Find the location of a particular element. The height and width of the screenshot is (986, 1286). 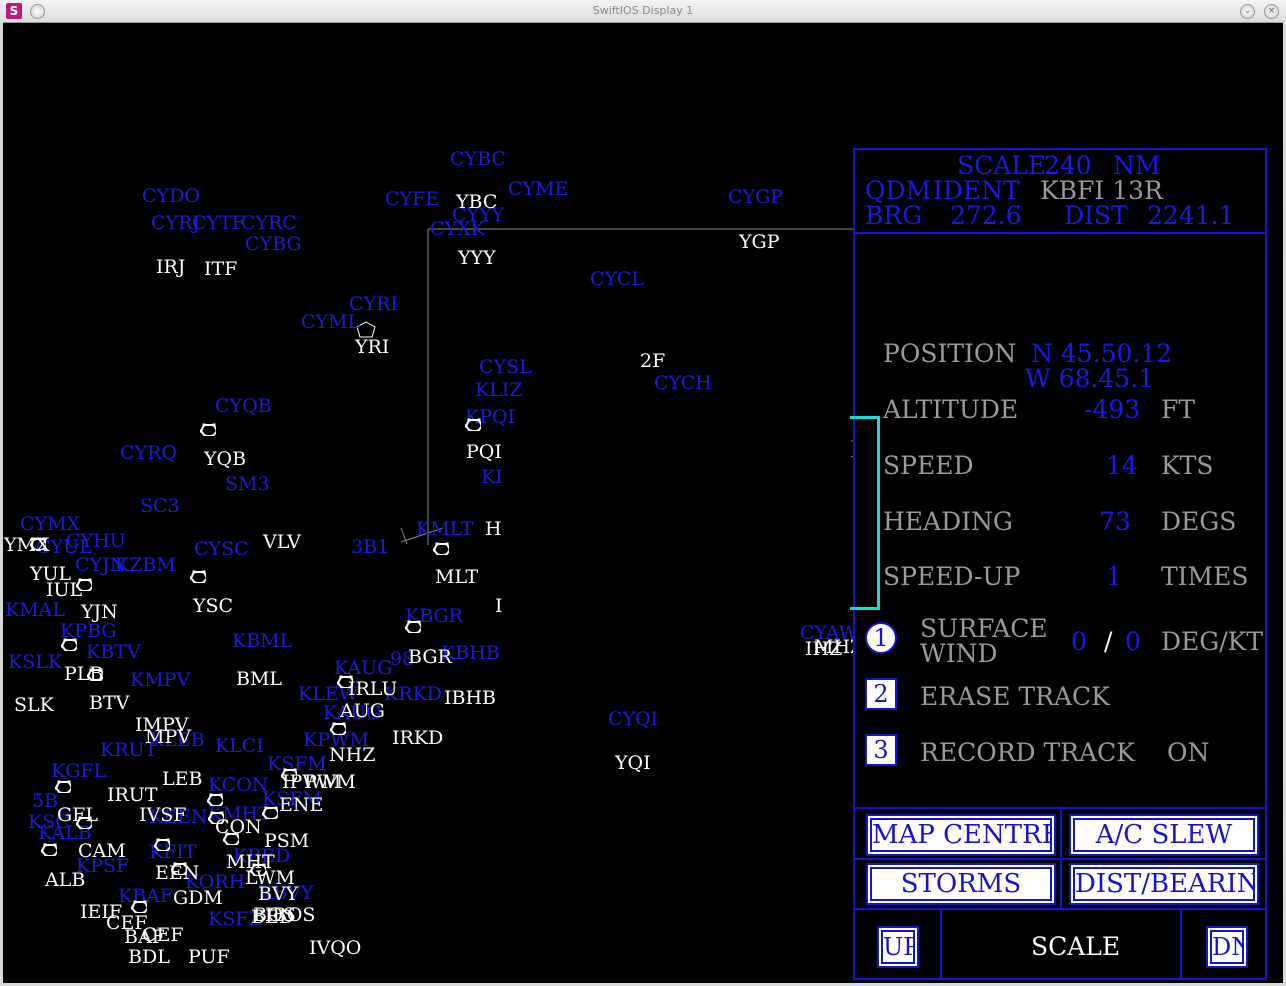

scale-label: SCALE is located at coordinates (1002, 165).